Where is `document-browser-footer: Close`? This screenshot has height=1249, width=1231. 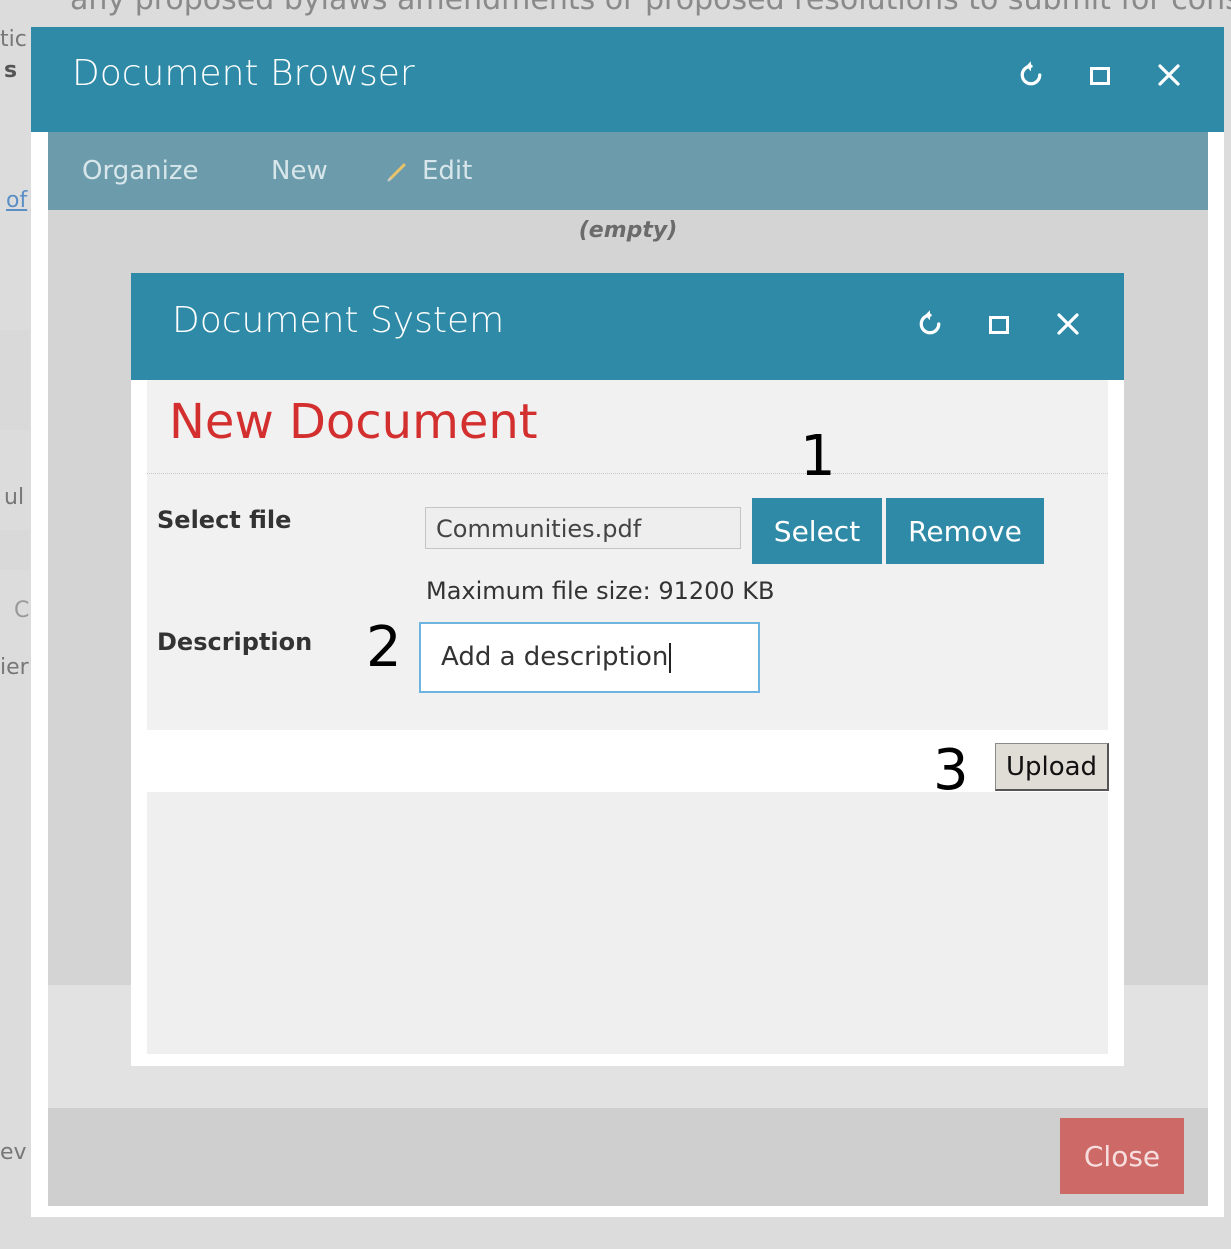
document-browser-footer: Close is located at coordinates (628, 1157).